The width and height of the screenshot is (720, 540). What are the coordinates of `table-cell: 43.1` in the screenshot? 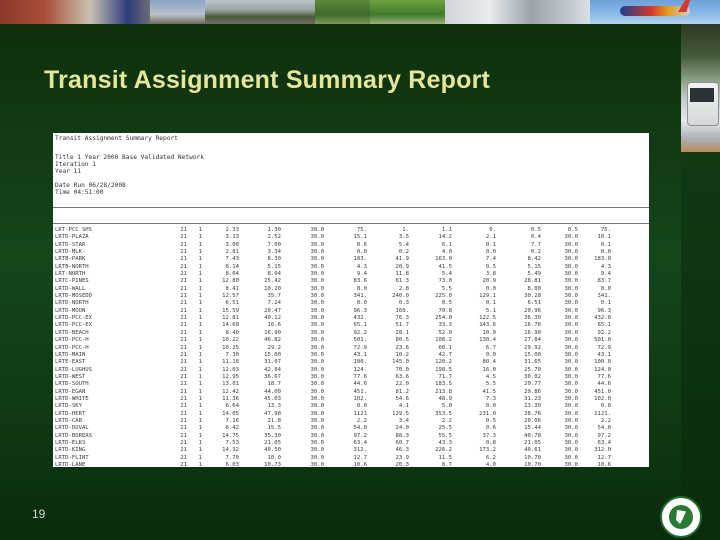 It's located at (604, 354).